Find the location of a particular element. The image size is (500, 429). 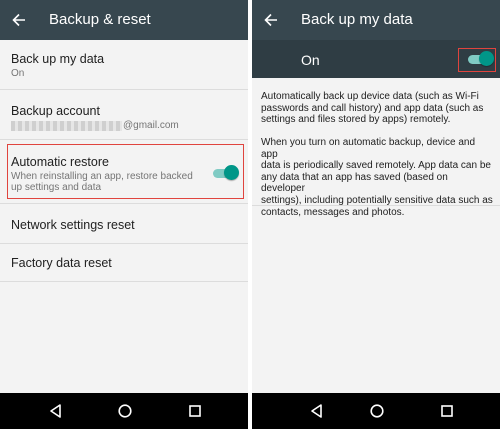

text-line: contacts, messages and photos. is located at coordinates (333, 212).